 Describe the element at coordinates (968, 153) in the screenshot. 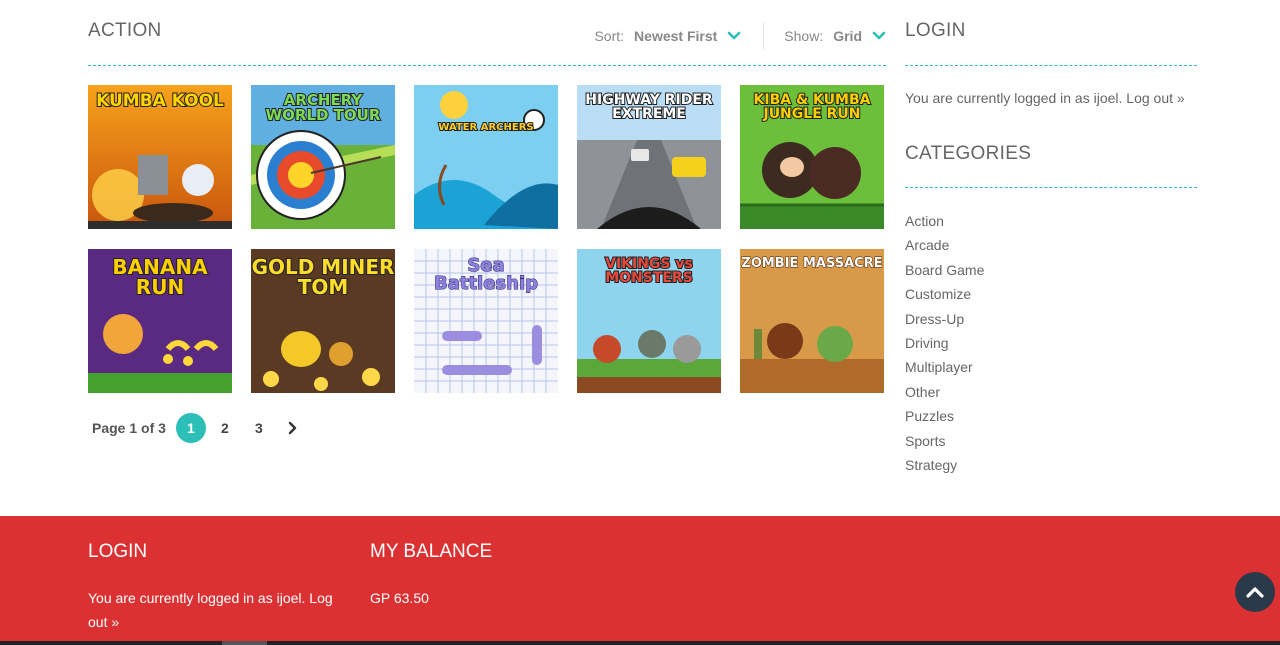

I see `categories-title: CATEGORIES` at that location.